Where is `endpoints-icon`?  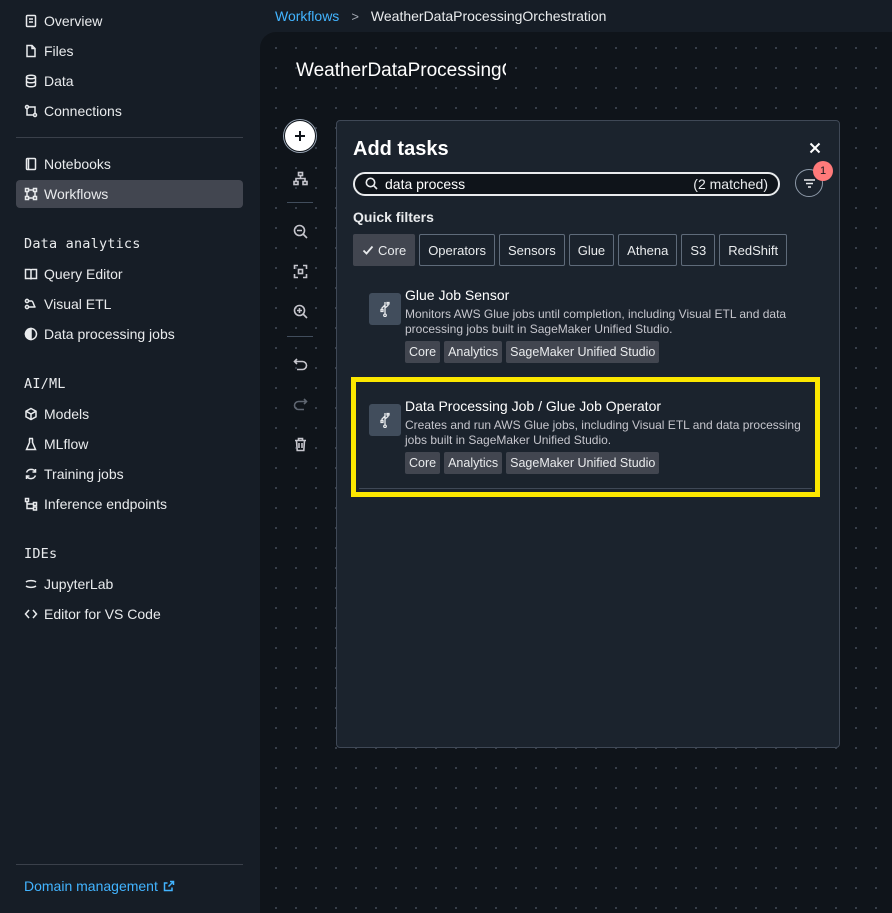
endpoints-icon is located at coordinates (31, 504).